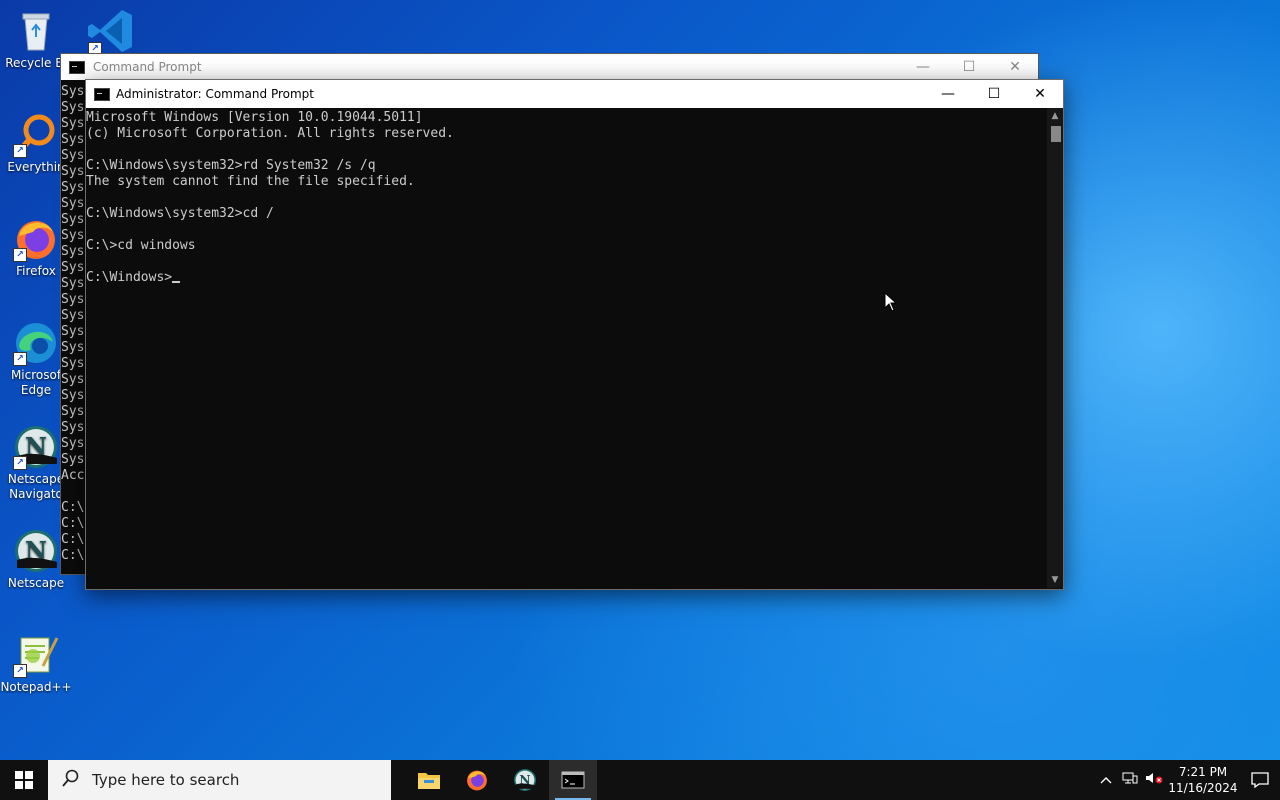  Describe the element at coordinates (1055, 348) in the screenshot. I see `vertical-scrollbar: ▲ ▼` at that location.